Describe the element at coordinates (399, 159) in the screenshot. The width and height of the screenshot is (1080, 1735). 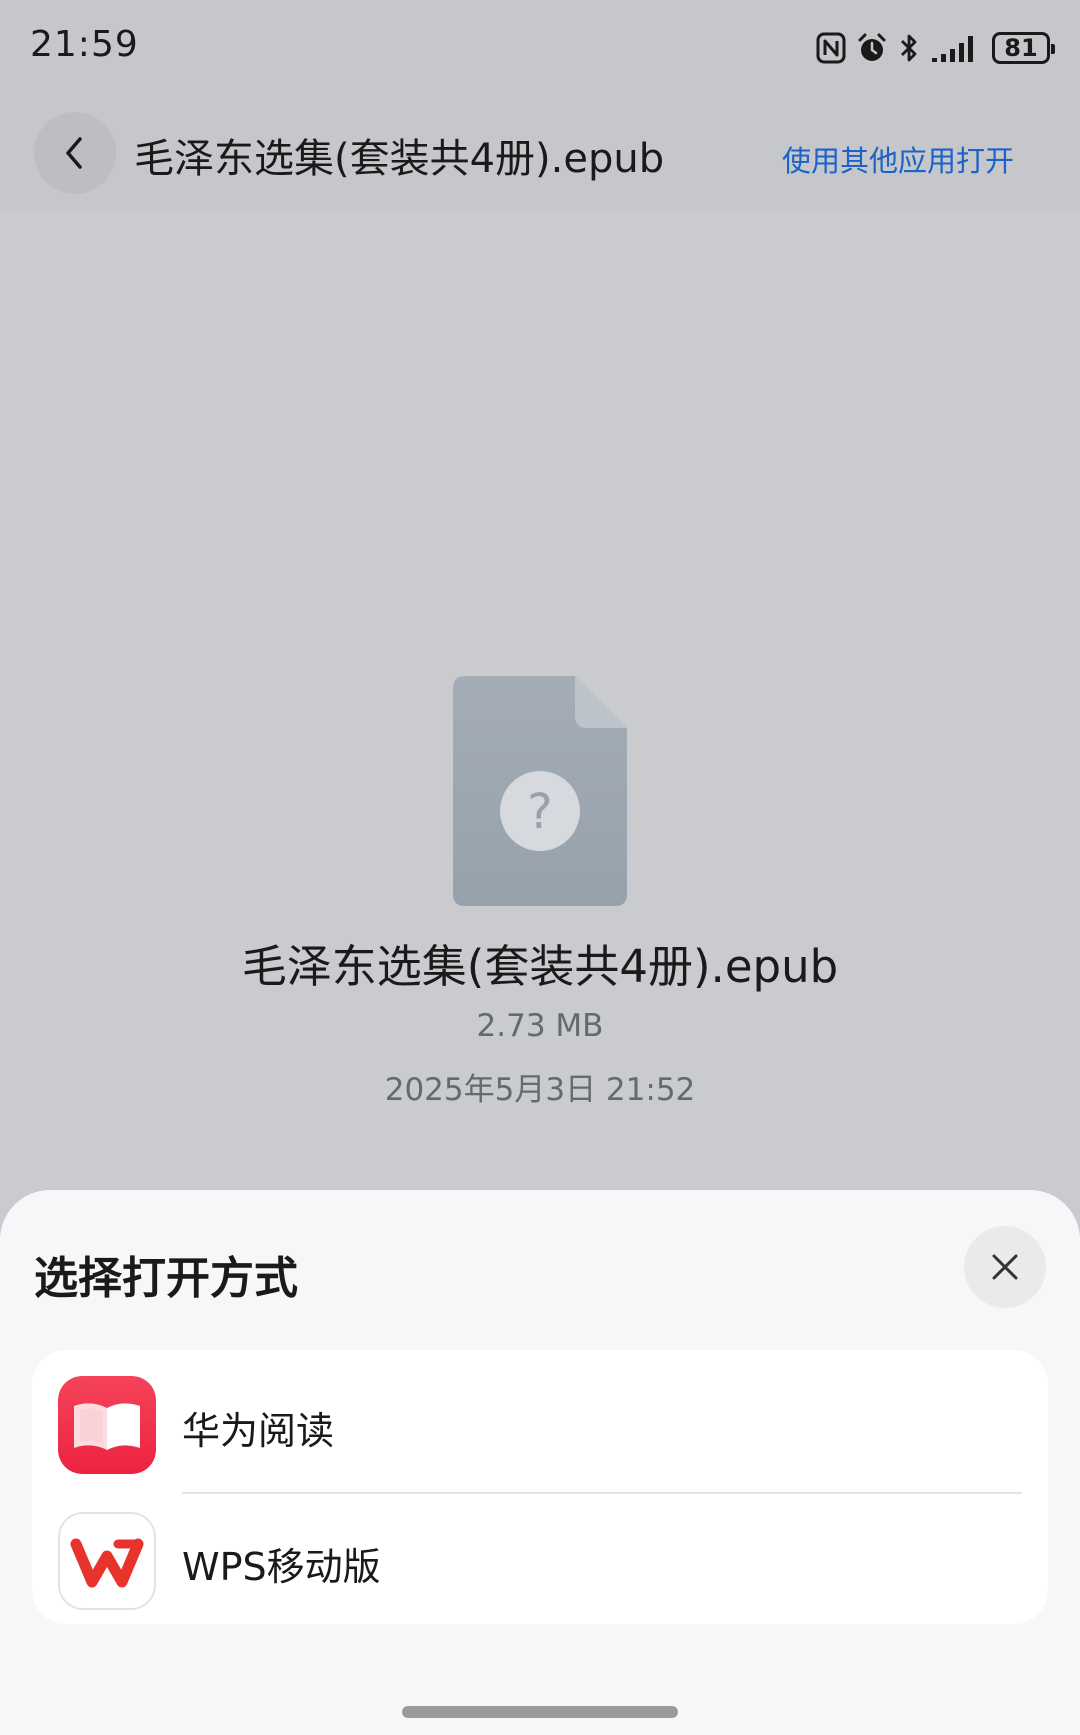
I see `page-title: 毛泽东选集(套装共4册).epub` at that location.